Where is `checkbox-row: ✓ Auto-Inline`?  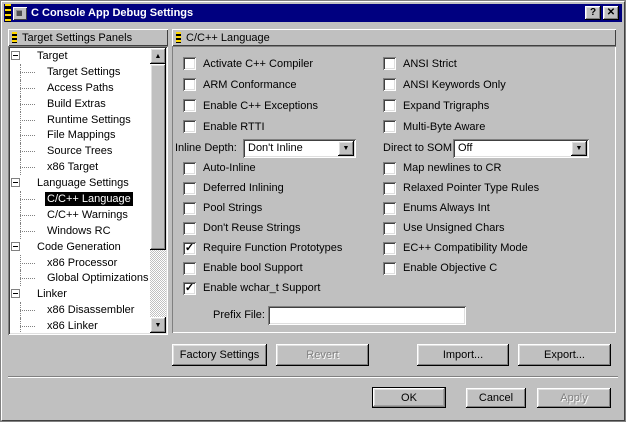
checkbox-row: ✓ Auto-Inline is located at coordinates (262, 168).